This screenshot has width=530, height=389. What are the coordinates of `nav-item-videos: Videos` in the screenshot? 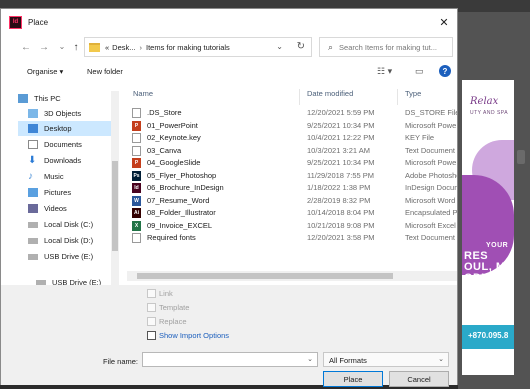 It's located at (68, 208).